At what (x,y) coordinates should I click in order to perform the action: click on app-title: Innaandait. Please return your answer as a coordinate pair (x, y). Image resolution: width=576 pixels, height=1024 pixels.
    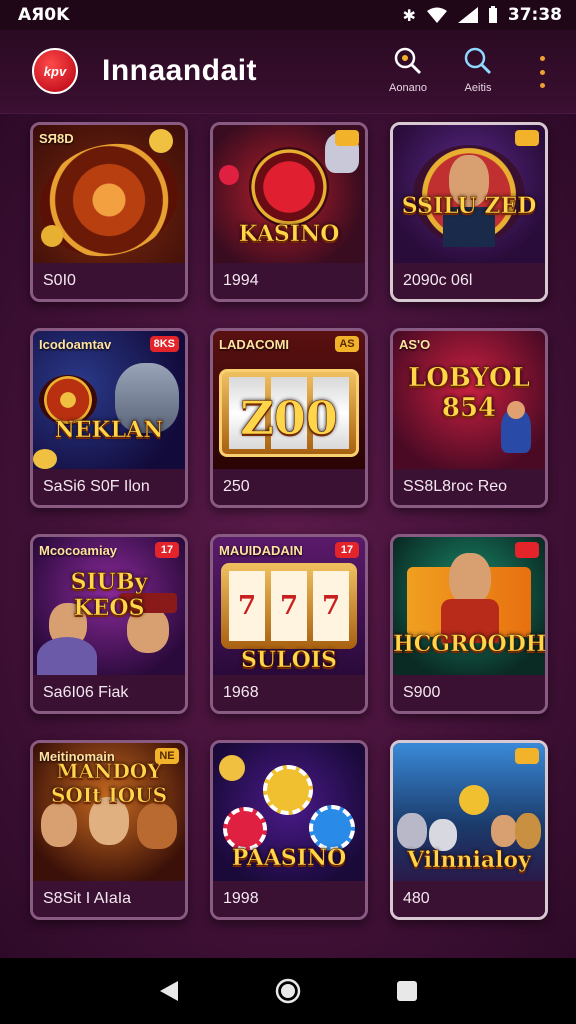
    Looking at the image, I should click on (180, 70).